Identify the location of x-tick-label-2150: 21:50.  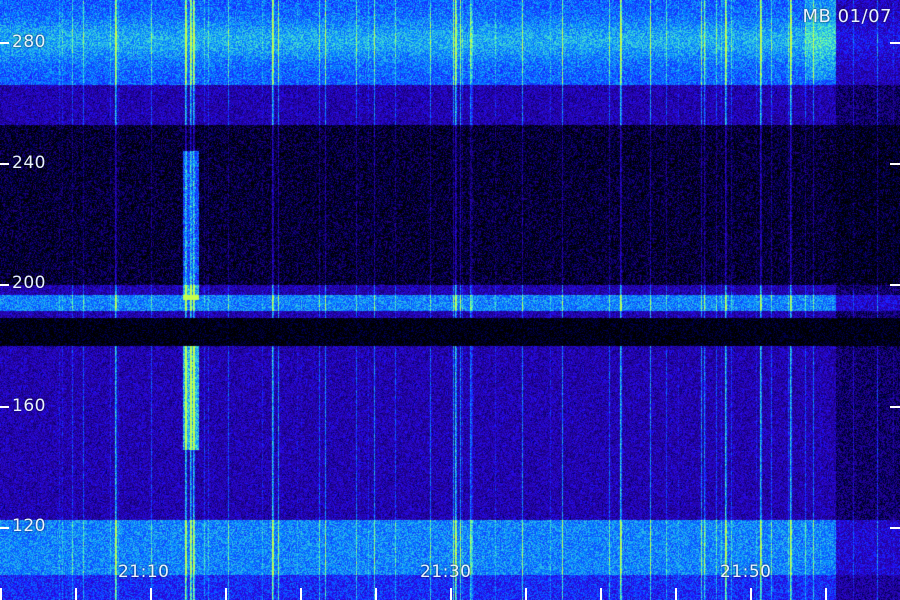
(746, 572).